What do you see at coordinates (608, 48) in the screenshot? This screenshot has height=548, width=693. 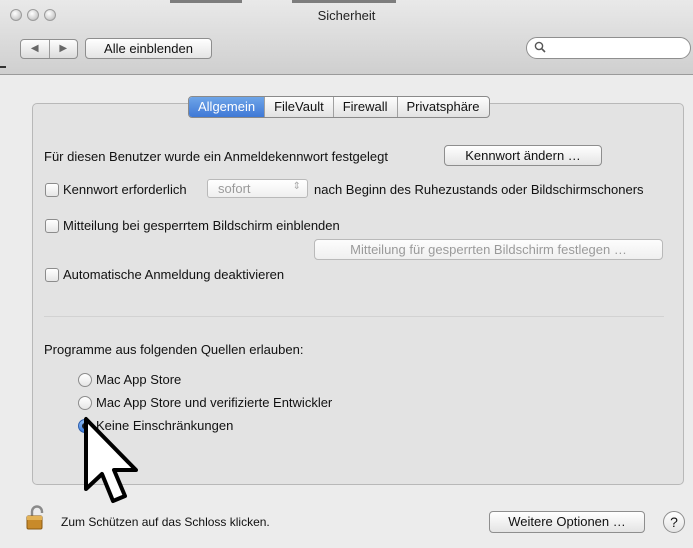 I see `search-input` at bounding box center [608, 48].